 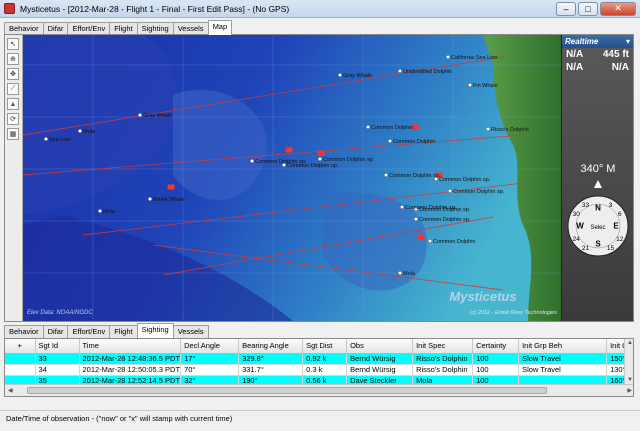 I want to click on tab-effort-env-bottom: Effort/Env, so click(x=89, y=331).